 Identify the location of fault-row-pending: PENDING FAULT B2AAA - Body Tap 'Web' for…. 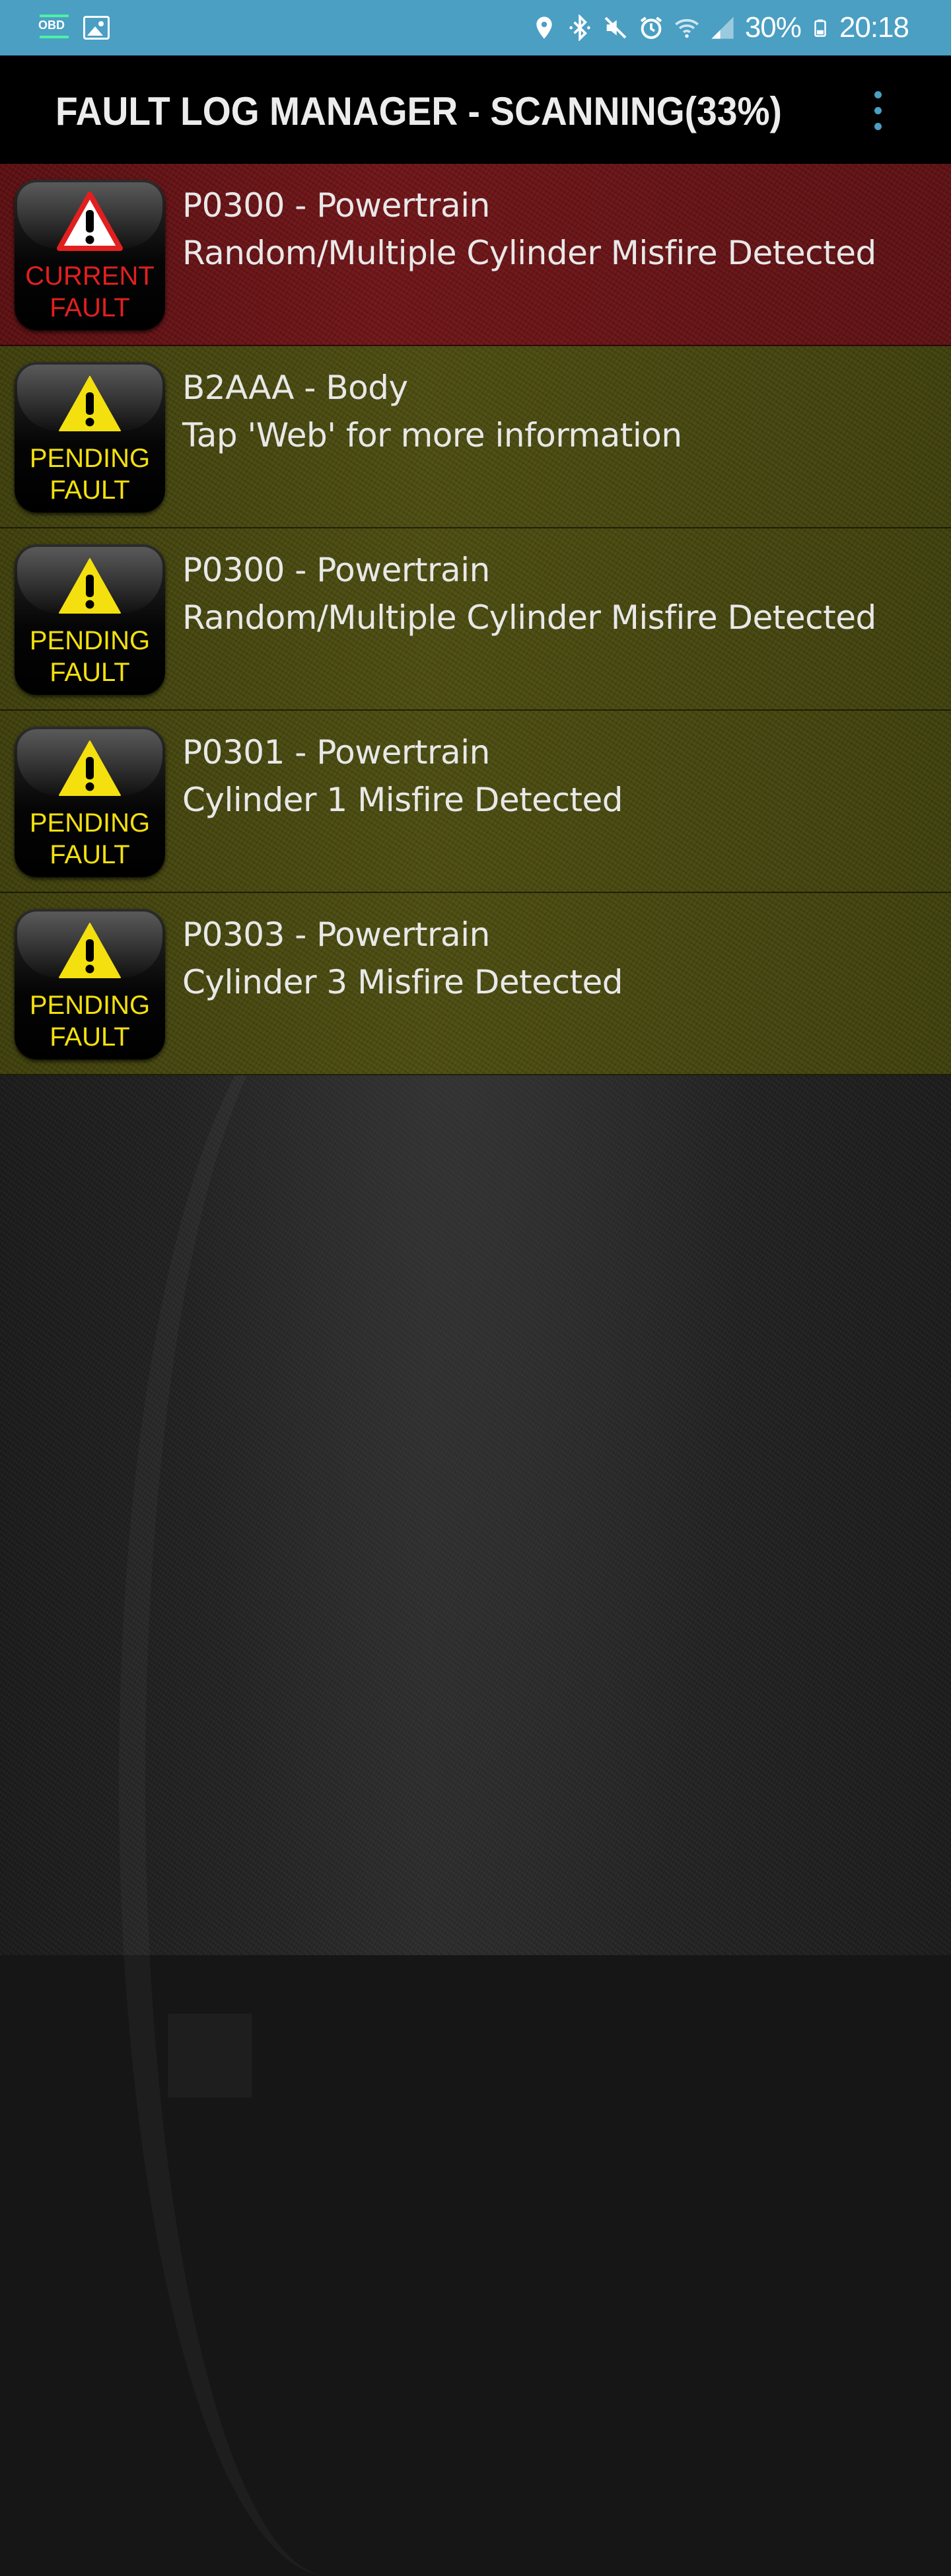
(475, 437).